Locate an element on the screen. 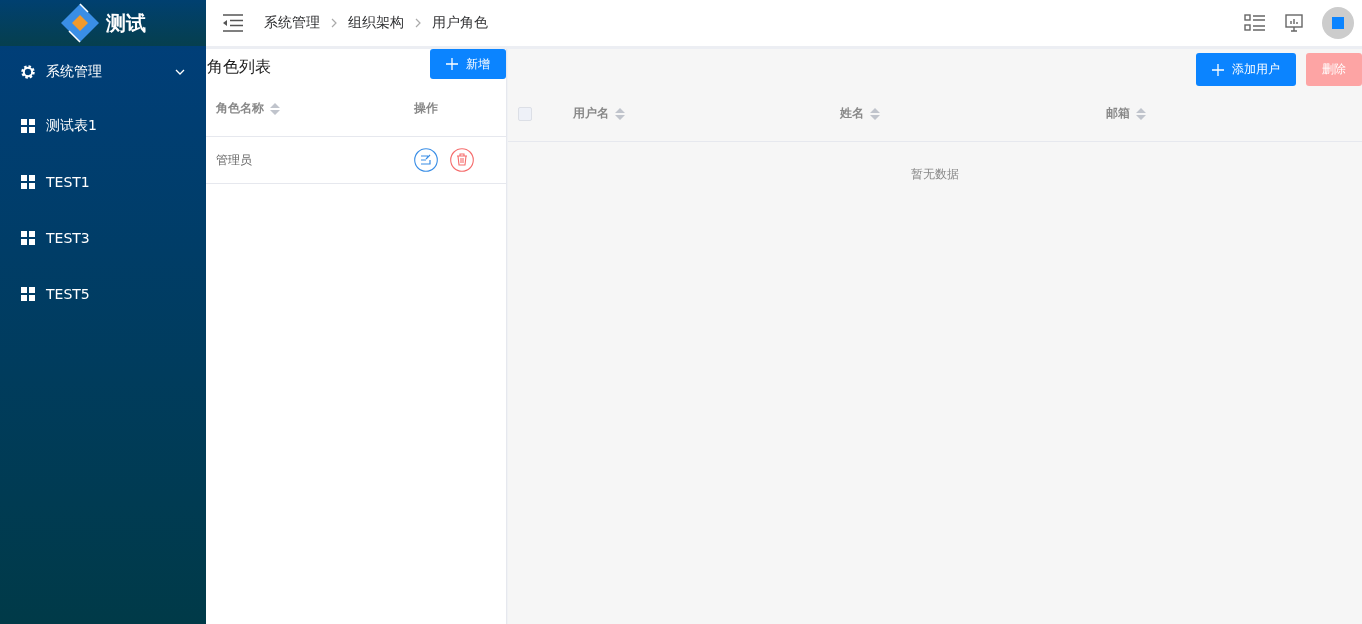 The height and width of the screenshot is (624, 1362). puzzle-logo-icon is located at coordinates (80, 23).